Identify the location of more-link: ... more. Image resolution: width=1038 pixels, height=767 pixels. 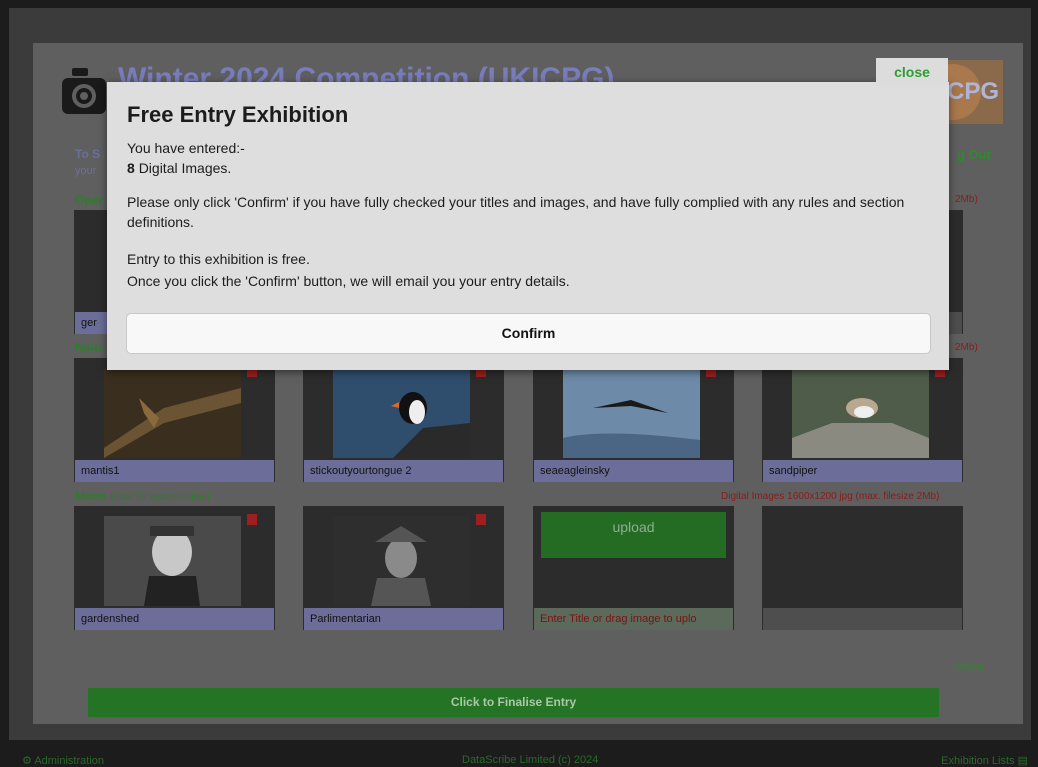
(962, 665).